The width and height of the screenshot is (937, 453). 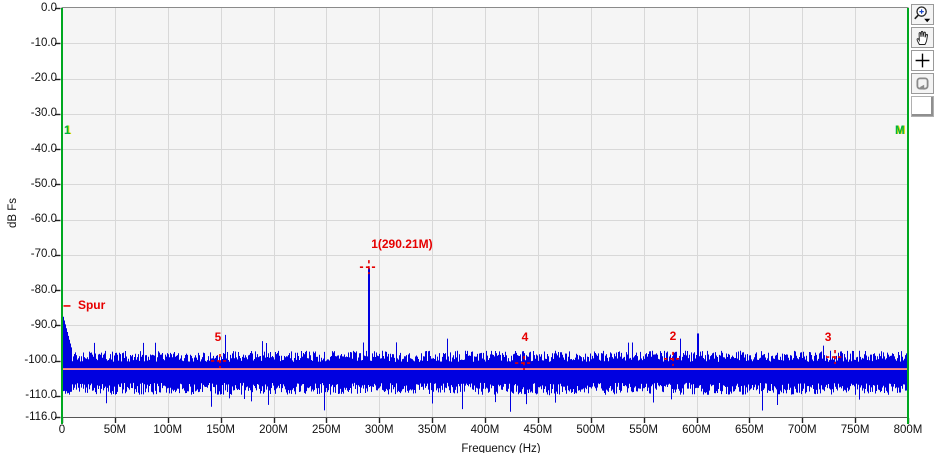 I want to click on x-tick-label: 0, so click(x=62, y=430).